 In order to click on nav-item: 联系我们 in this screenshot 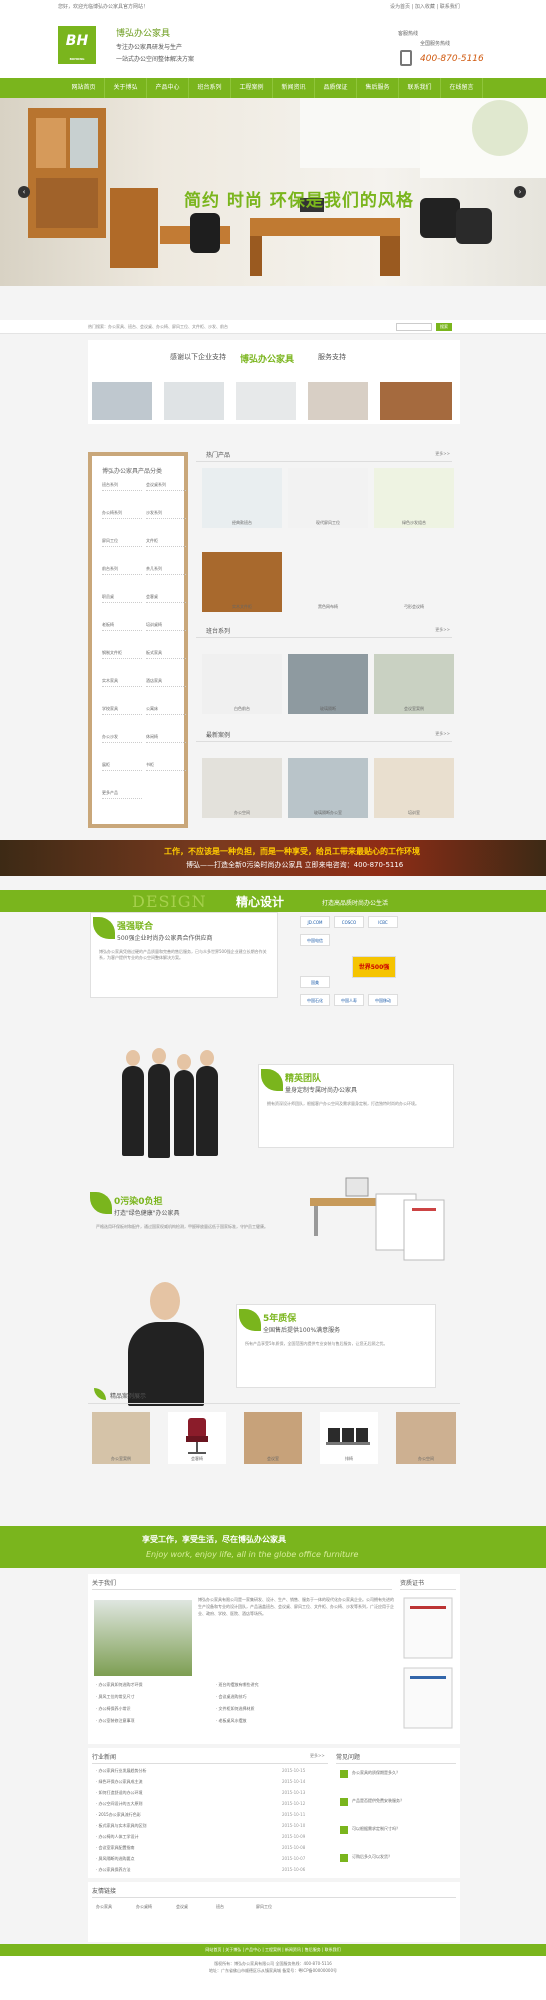, I will do `click(420, 88)`.